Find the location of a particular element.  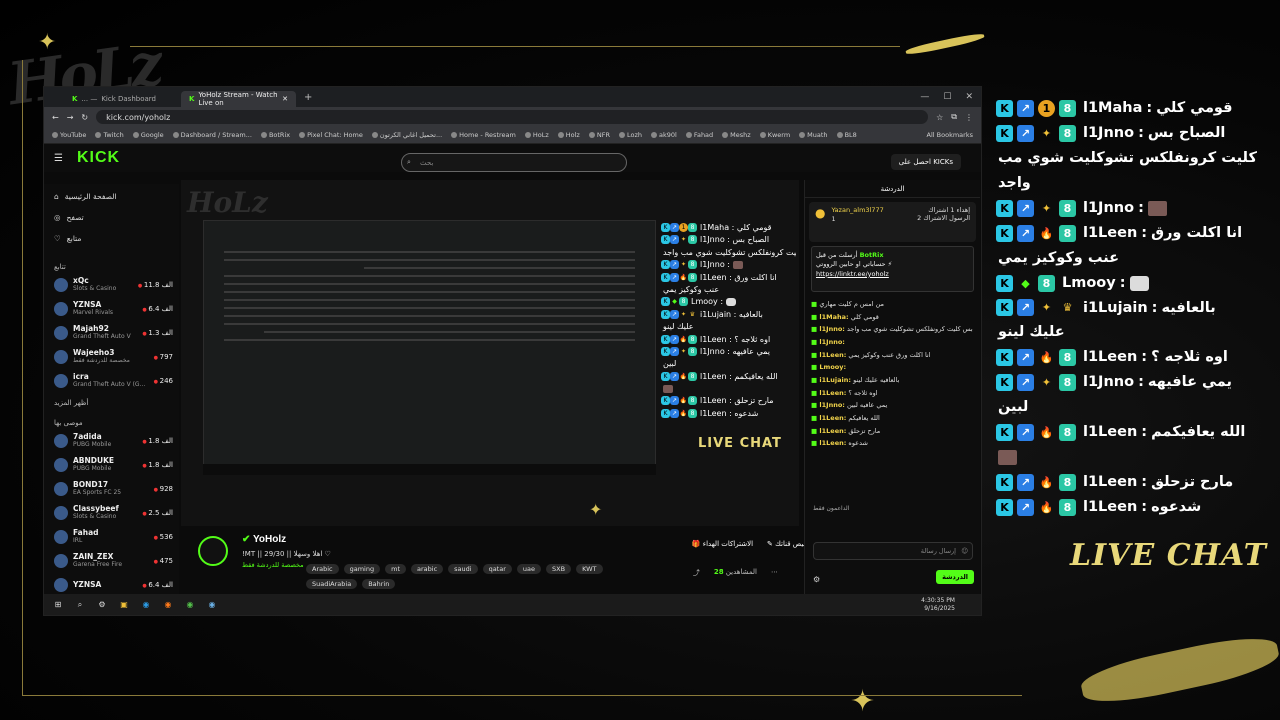

firefox-icon: ◉ is located at coordinates (168, 605).